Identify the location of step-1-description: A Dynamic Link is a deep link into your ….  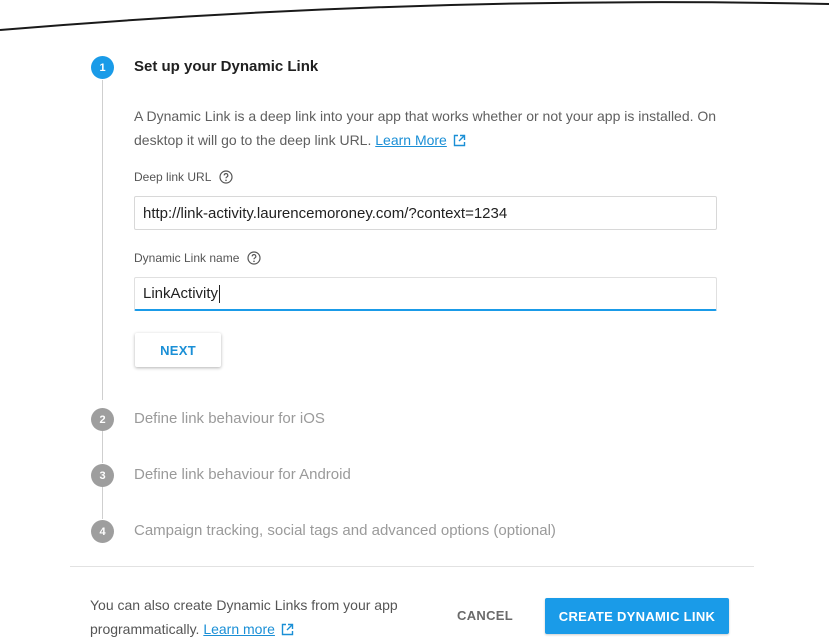
(429, 129).